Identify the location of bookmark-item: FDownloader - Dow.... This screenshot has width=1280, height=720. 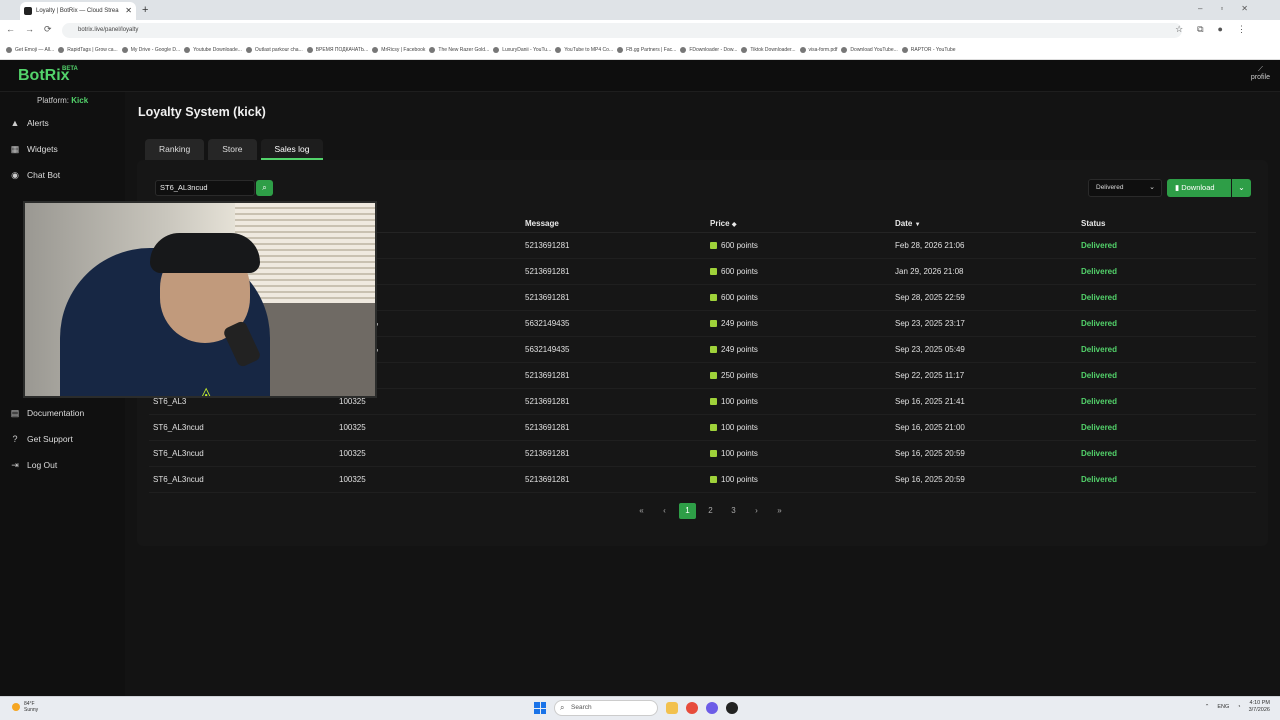
(708, 50).